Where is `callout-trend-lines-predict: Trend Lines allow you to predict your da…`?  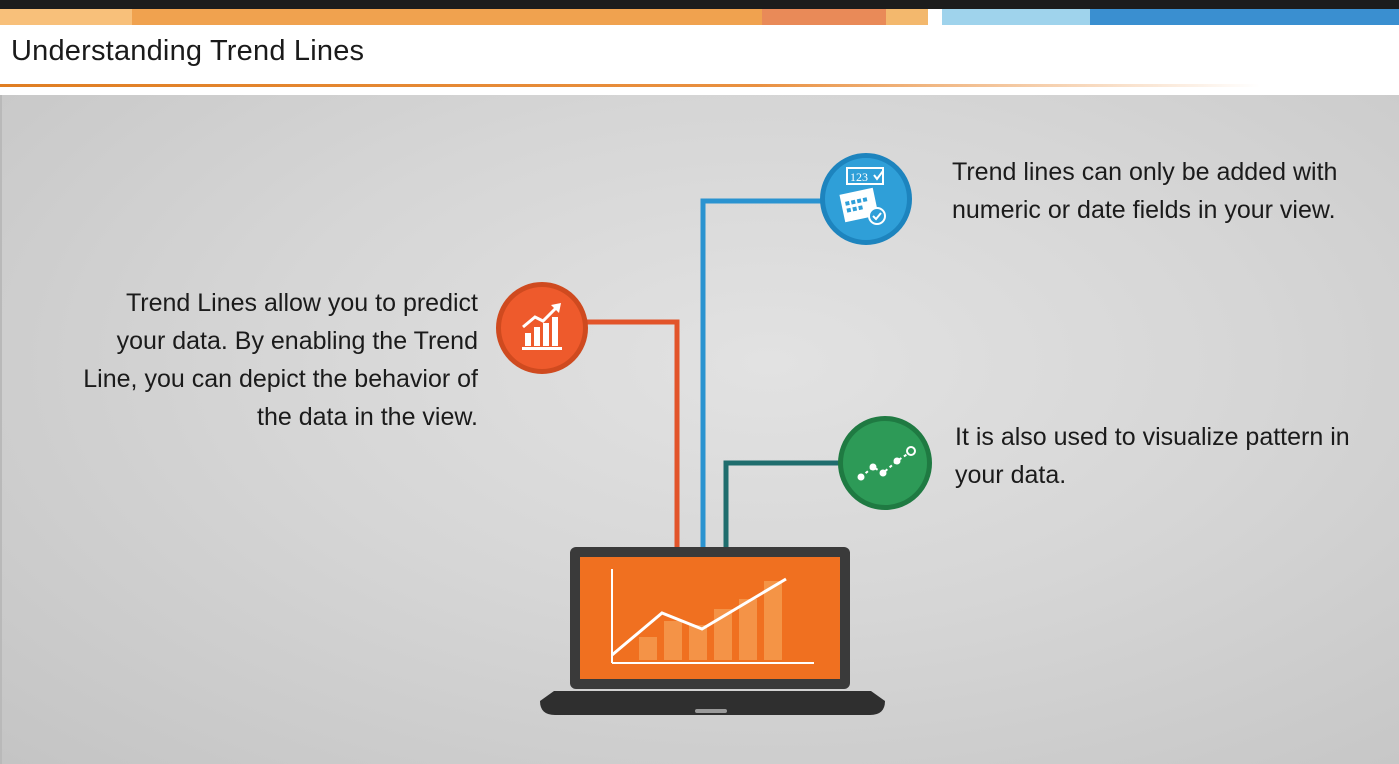
callout-trend-lines-predict: Trend Lines allow you to predict your da… is located at coordinates (280, 360).